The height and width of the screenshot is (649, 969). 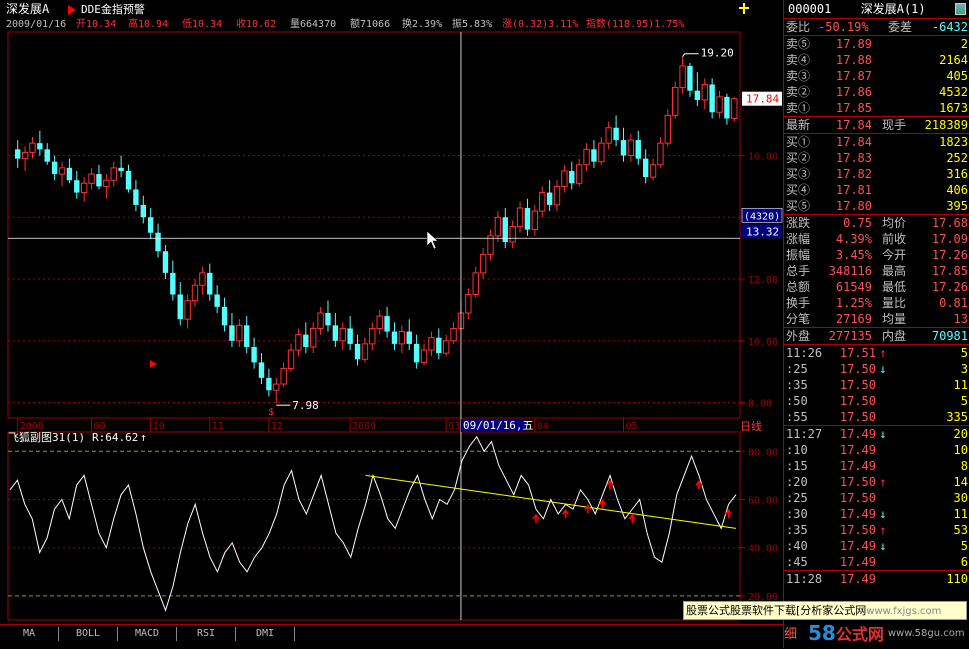 I want to click on cursor-price: 13.32, so click(x=762, y=231).